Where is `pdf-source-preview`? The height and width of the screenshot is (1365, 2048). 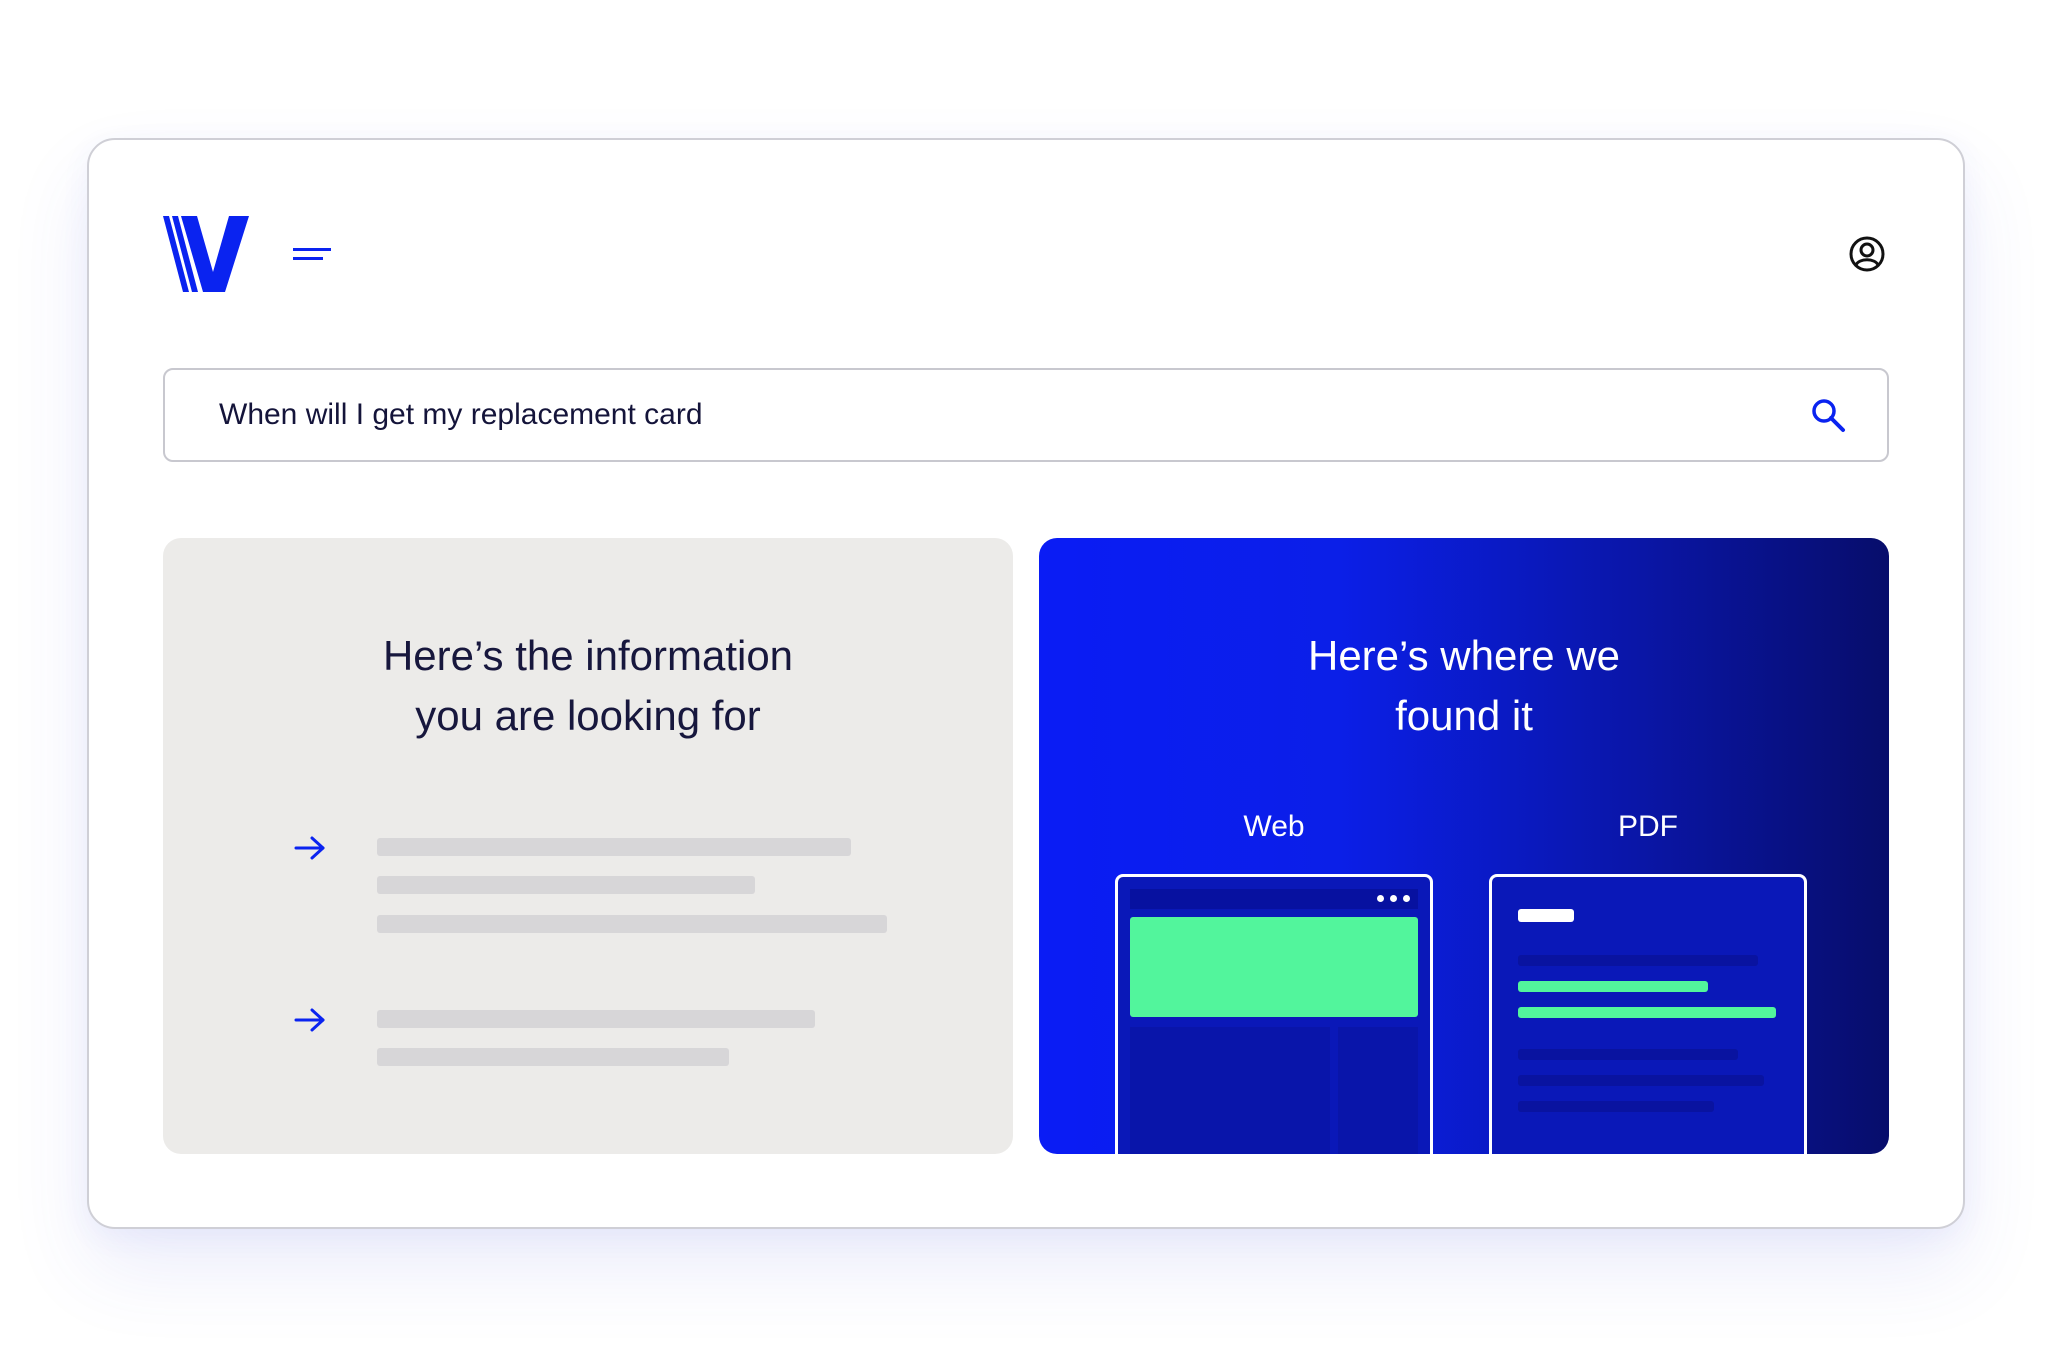
pdf-source-preview is located at coordinates (1648, 1014).